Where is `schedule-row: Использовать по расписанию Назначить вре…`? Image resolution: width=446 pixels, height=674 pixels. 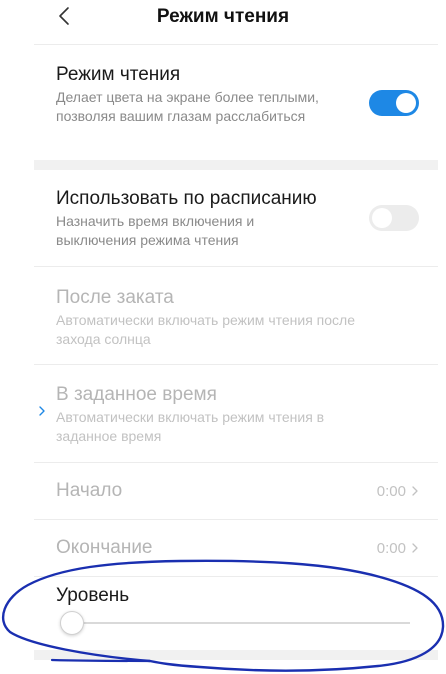 schedule-row: Использовать по расписанию Назначить вре… is located at coordinates (237, 218).